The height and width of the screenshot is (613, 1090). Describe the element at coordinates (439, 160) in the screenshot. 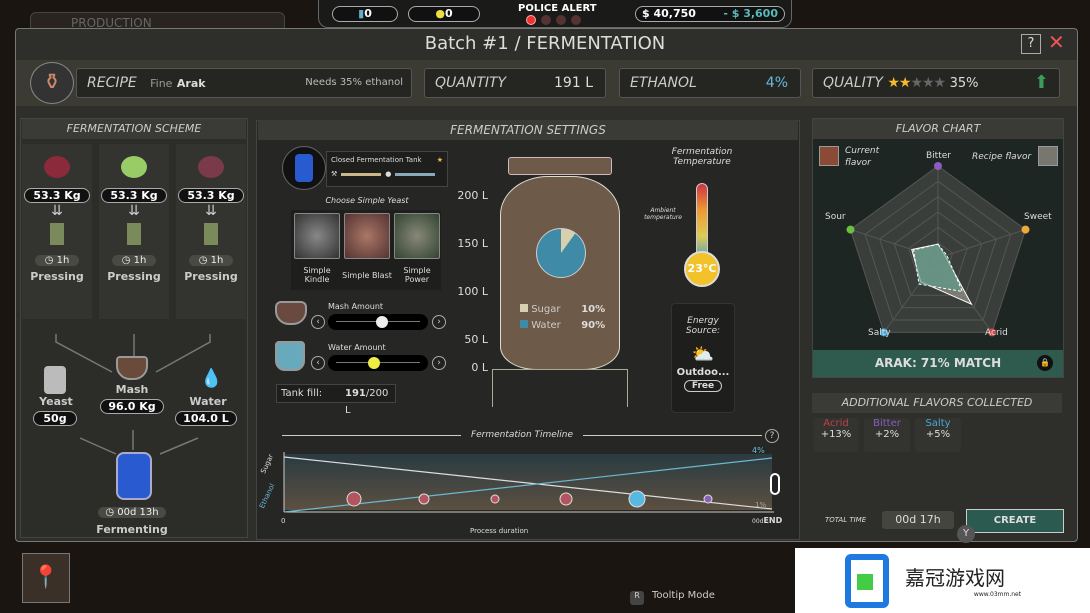

I see `star-icon: ★` at that location.